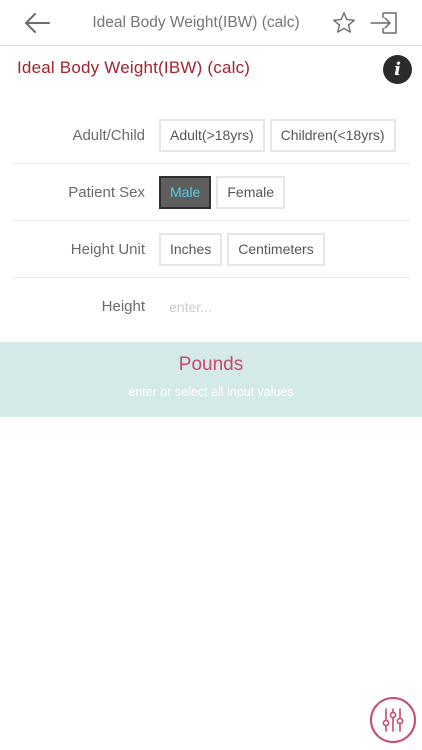 The image size is (422, 750). I want to click on arrow-left-icon, so click(37, 23).